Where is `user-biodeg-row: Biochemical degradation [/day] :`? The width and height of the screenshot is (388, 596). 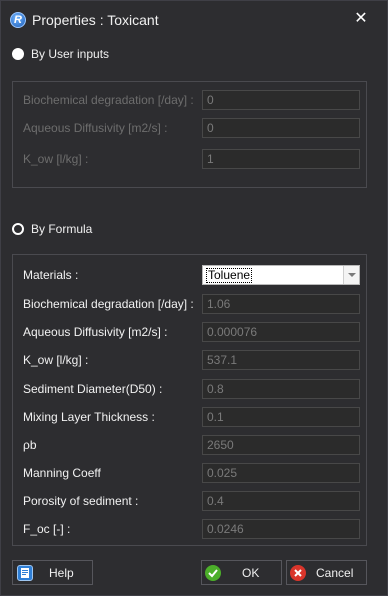 user-biodeg-row: Biochemical degradation [/day] : is located at coordinates (189, 100).